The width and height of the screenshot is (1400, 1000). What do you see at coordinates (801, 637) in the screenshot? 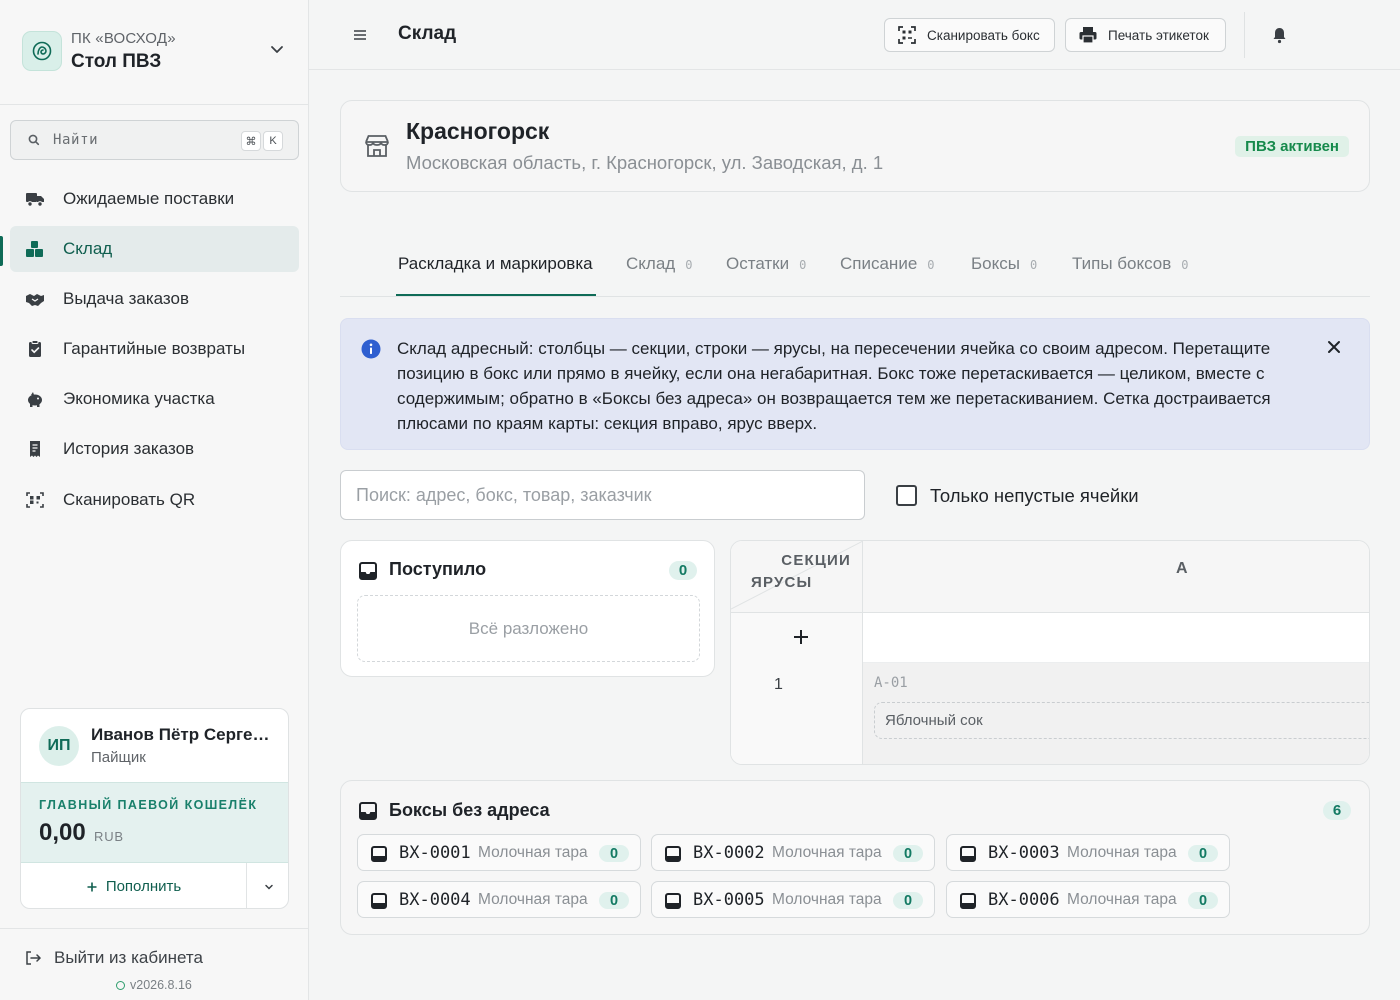
I see `add-tier-icon` at bounding box center [801, 637].